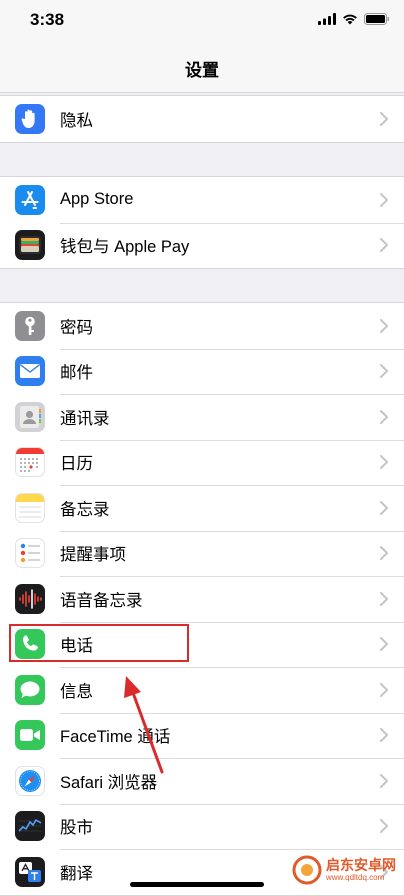 This screenshot has width=404, height=896. Describe the element at coordinates (202, 462) in the screenshot. I see `settings-row-calendar: 日历` at that location.